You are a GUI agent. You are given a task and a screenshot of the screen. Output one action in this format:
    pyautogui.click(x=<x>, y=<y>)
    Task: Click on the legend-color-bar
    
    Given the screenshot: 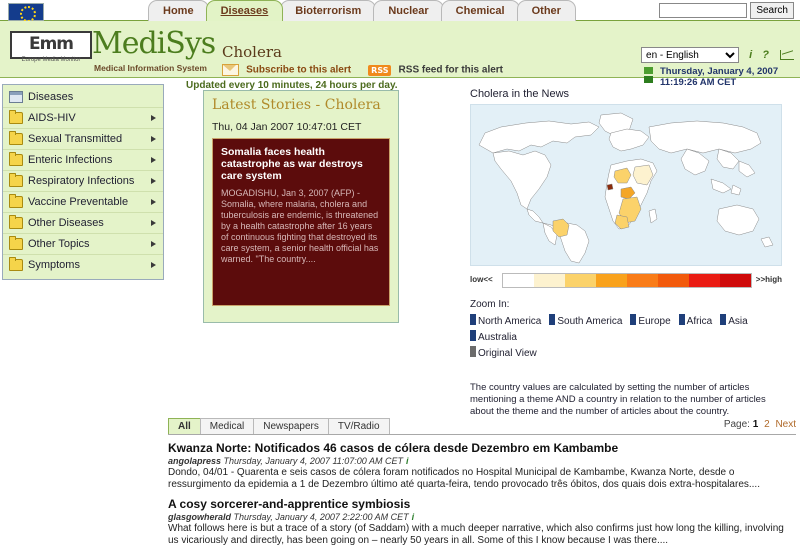 What is the action you would take?
    pyautogui.click(x=627, y=280)
    